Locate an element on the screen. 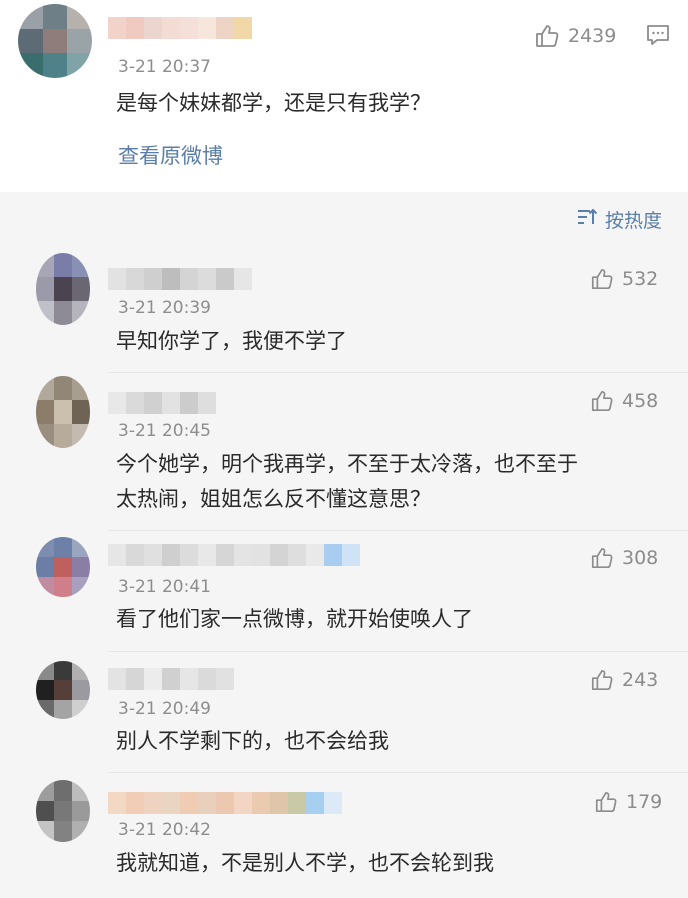 The width and height of the screenshot is (688, 898). reply-text: 我就知道，不是别人不学，也不会轮到我 is located at coordinates (305, 863).